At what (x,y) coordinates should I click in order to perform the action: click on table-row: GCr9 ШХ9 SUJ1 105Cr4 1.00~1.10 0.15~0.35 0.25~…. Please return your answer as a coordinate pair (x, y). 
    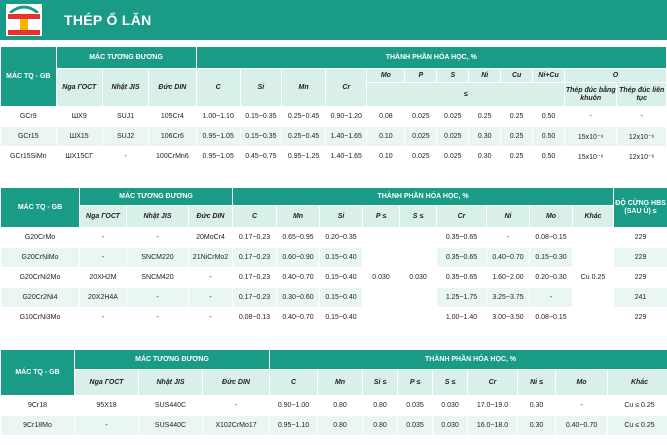
    Looking at the image, I should click on (333, 116).